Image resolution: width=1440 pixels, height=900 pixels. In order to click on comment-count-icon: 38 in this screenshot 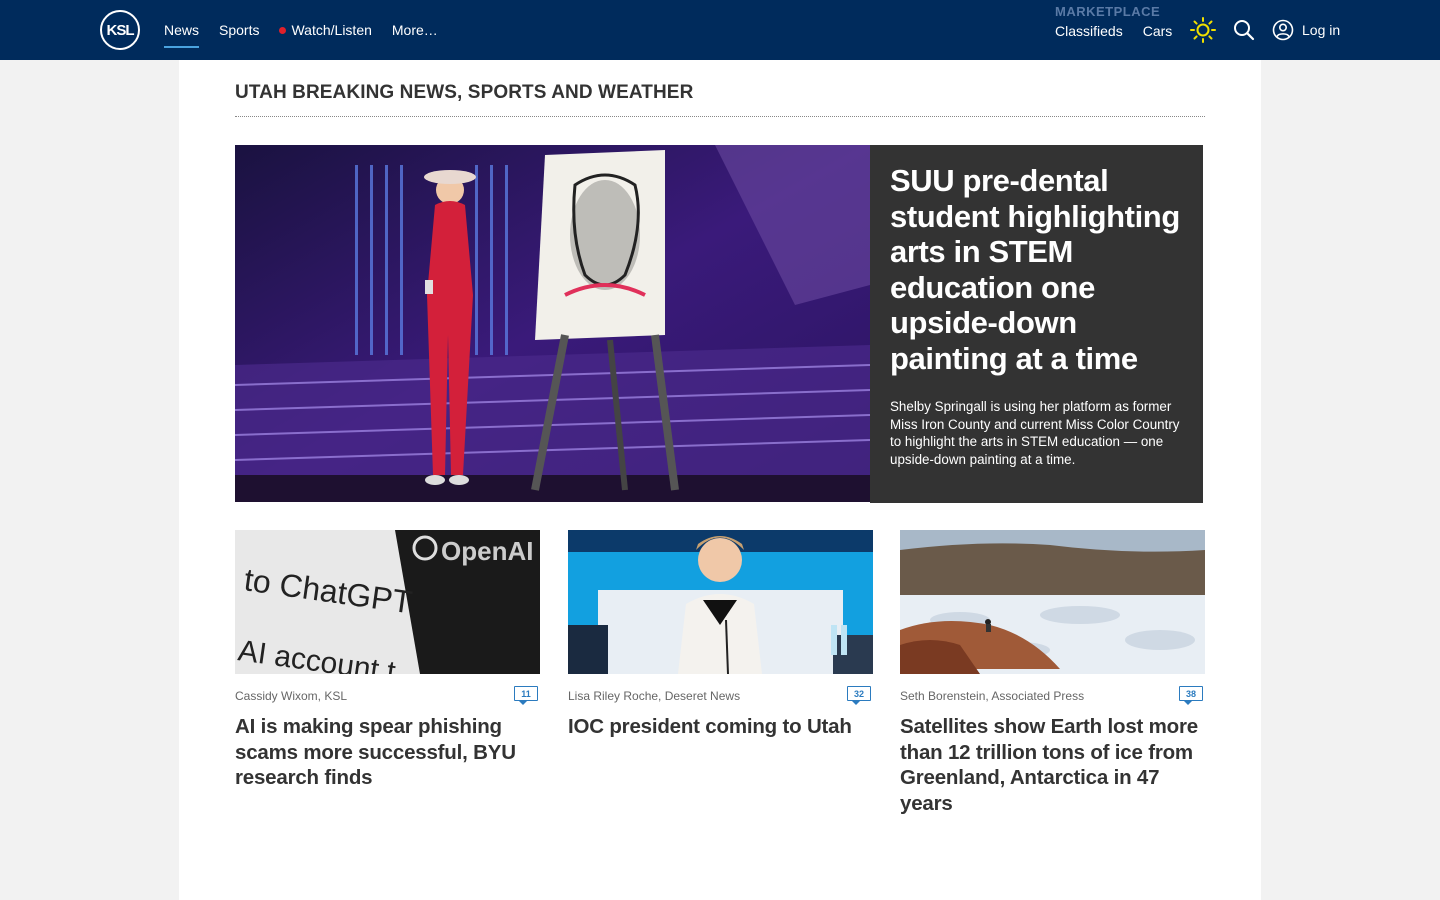, I will do `click(1191, 695)`.